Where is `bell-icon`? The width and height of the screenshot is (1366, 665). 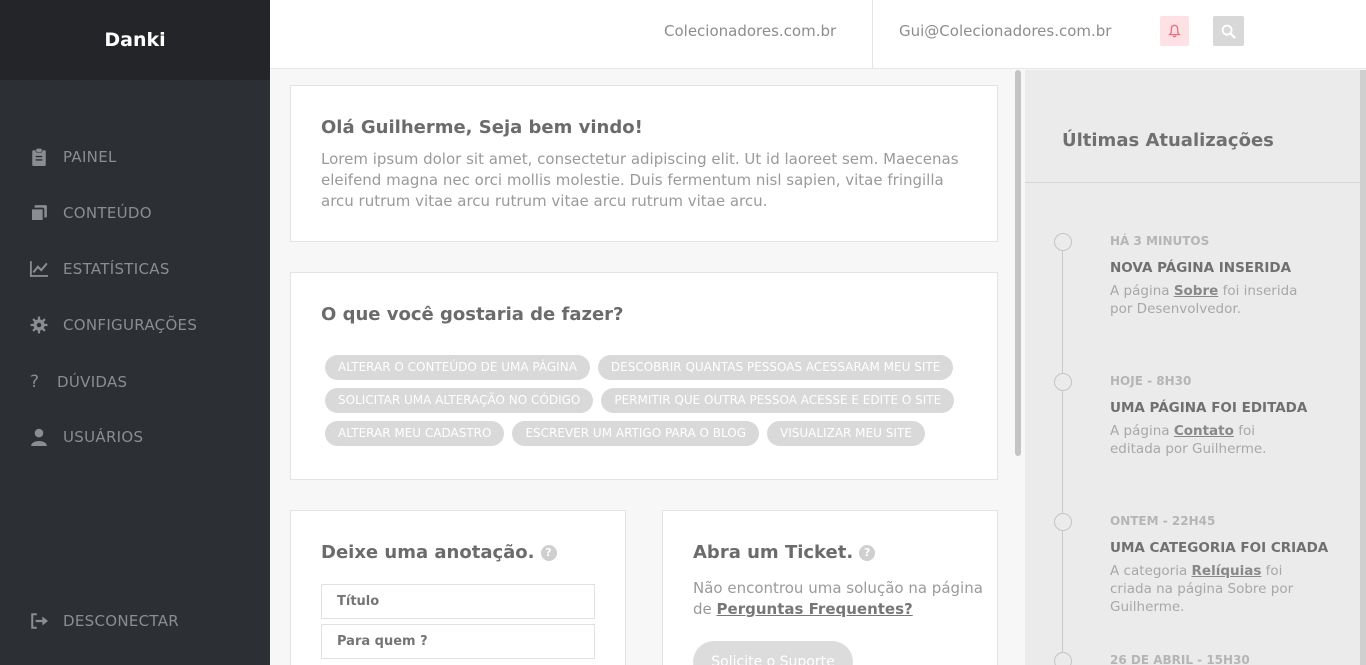
bell-icon is located at coordinates (1174, 31).